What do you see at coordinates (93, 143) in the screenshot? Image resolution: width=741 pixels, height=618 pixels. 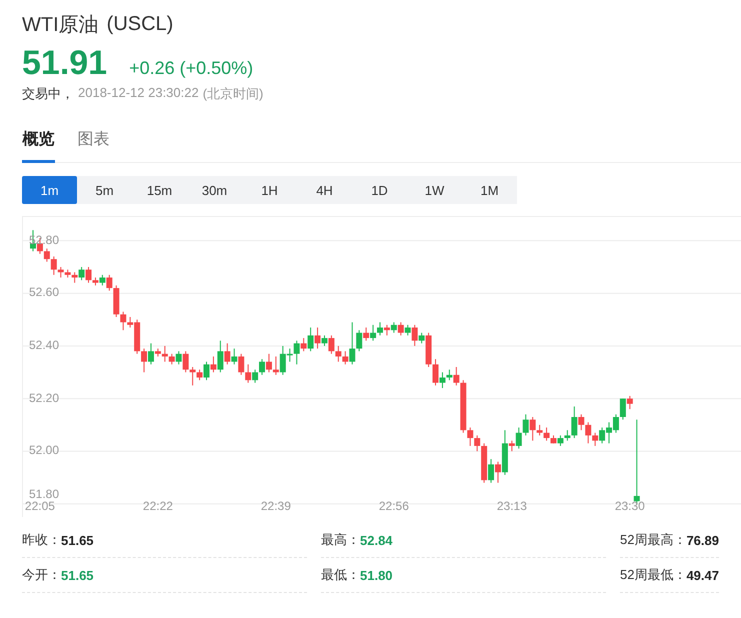 I see `tab: 图表` at bounding box center [93, 143].